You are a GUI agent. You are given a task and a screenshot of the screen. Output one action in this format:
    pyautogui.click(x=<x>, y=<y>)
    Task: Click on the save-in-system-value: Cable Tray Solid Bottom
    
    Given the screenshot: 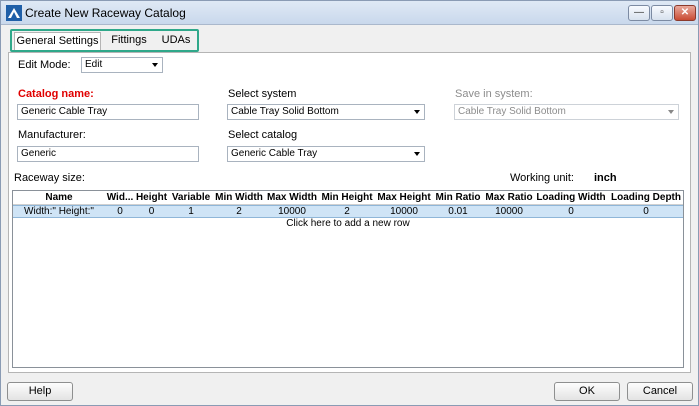 What is the action you would take?
    pyautogui.click(x=512, y=111)
    